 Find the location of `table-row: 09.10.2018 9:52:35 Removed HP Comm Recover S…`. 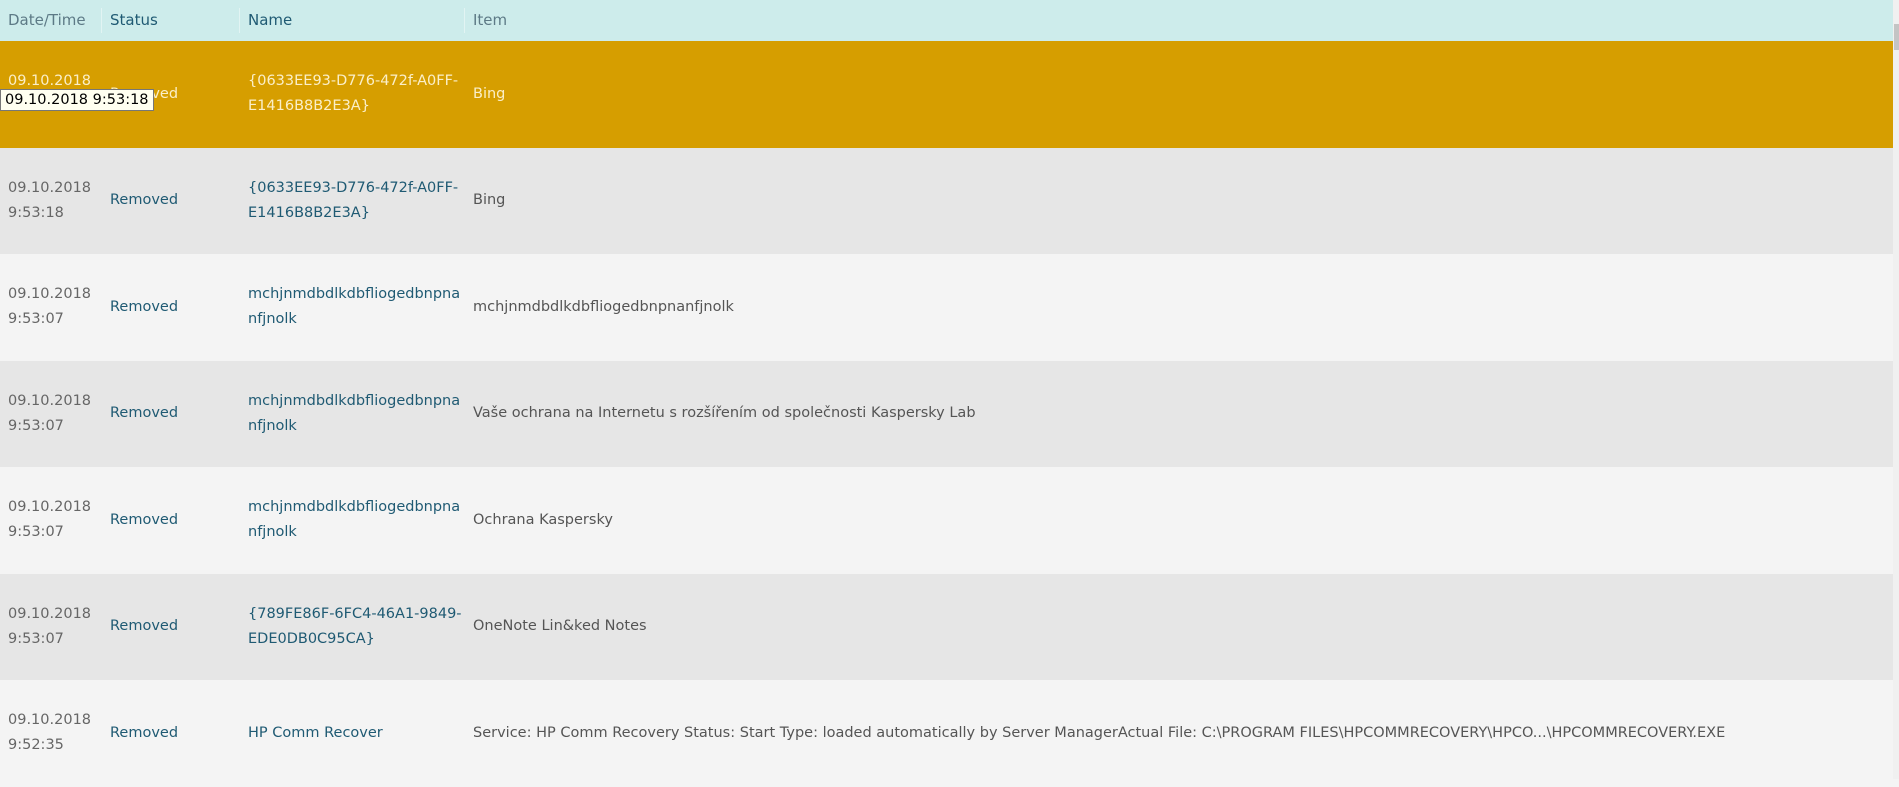

table-row: 09.10.2018 9:52:35 Removed HP Comm Recover S… is located at coordinates (946, 733).